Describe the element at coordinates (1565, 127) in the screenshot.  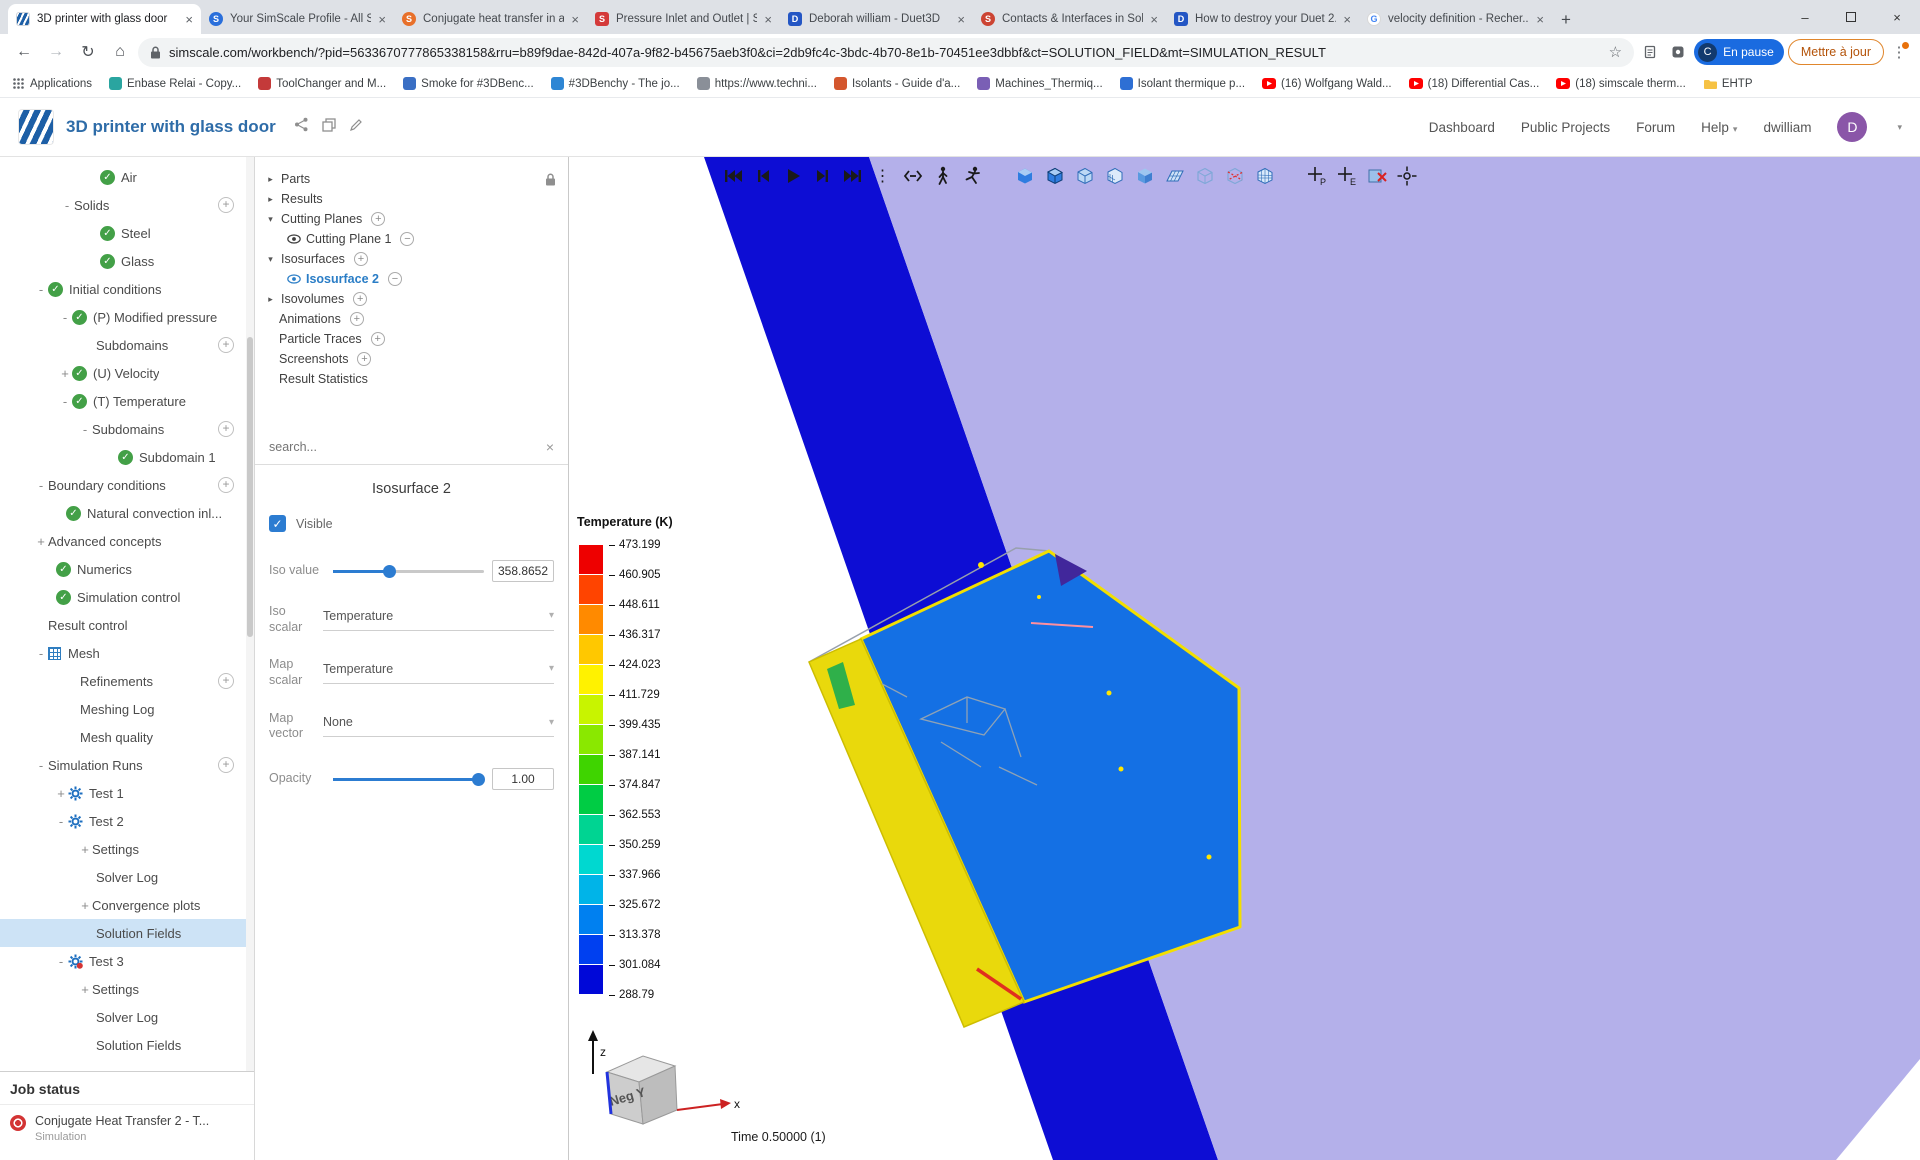
I see `nav-public-projects: Public Projects` at that location.